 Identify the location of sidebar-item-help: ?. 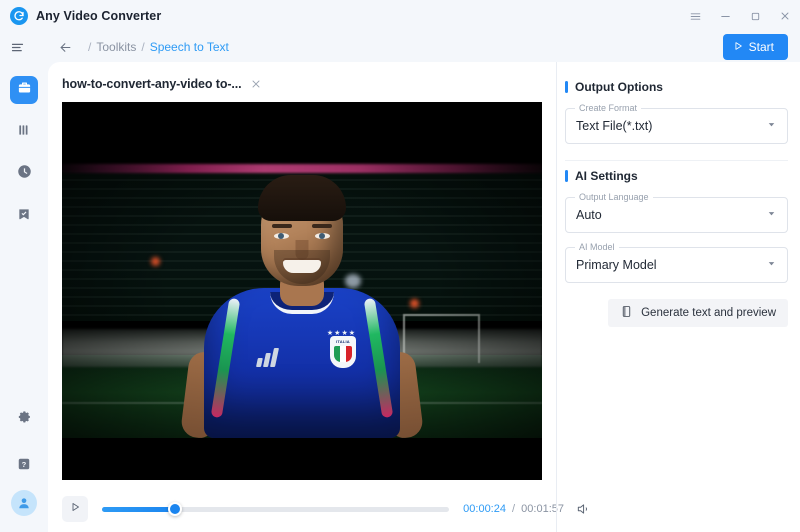
(24, 466).